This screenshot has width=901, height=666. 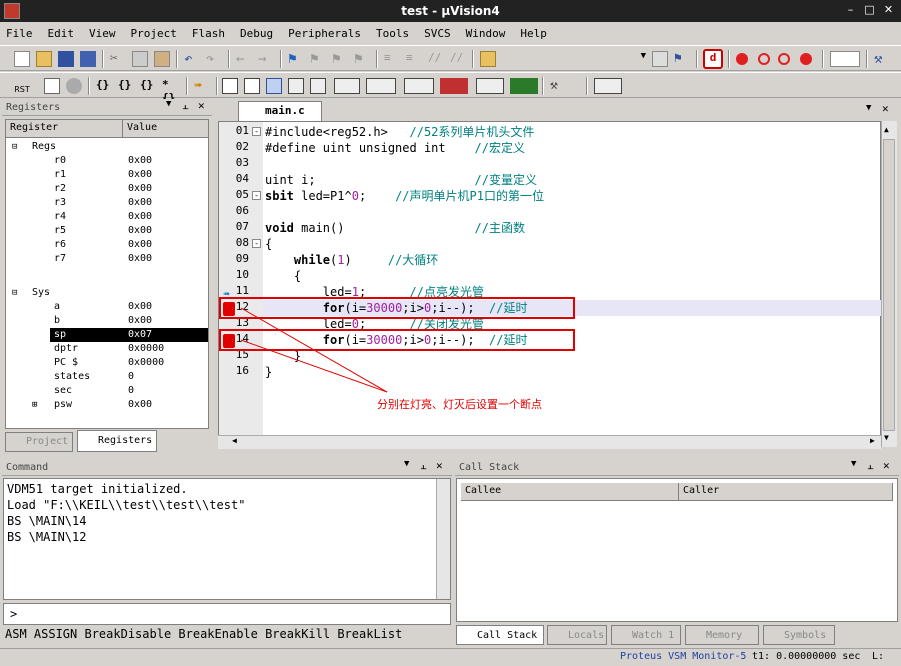 I want to click on command-window-icon, so click(x=230, y=86).